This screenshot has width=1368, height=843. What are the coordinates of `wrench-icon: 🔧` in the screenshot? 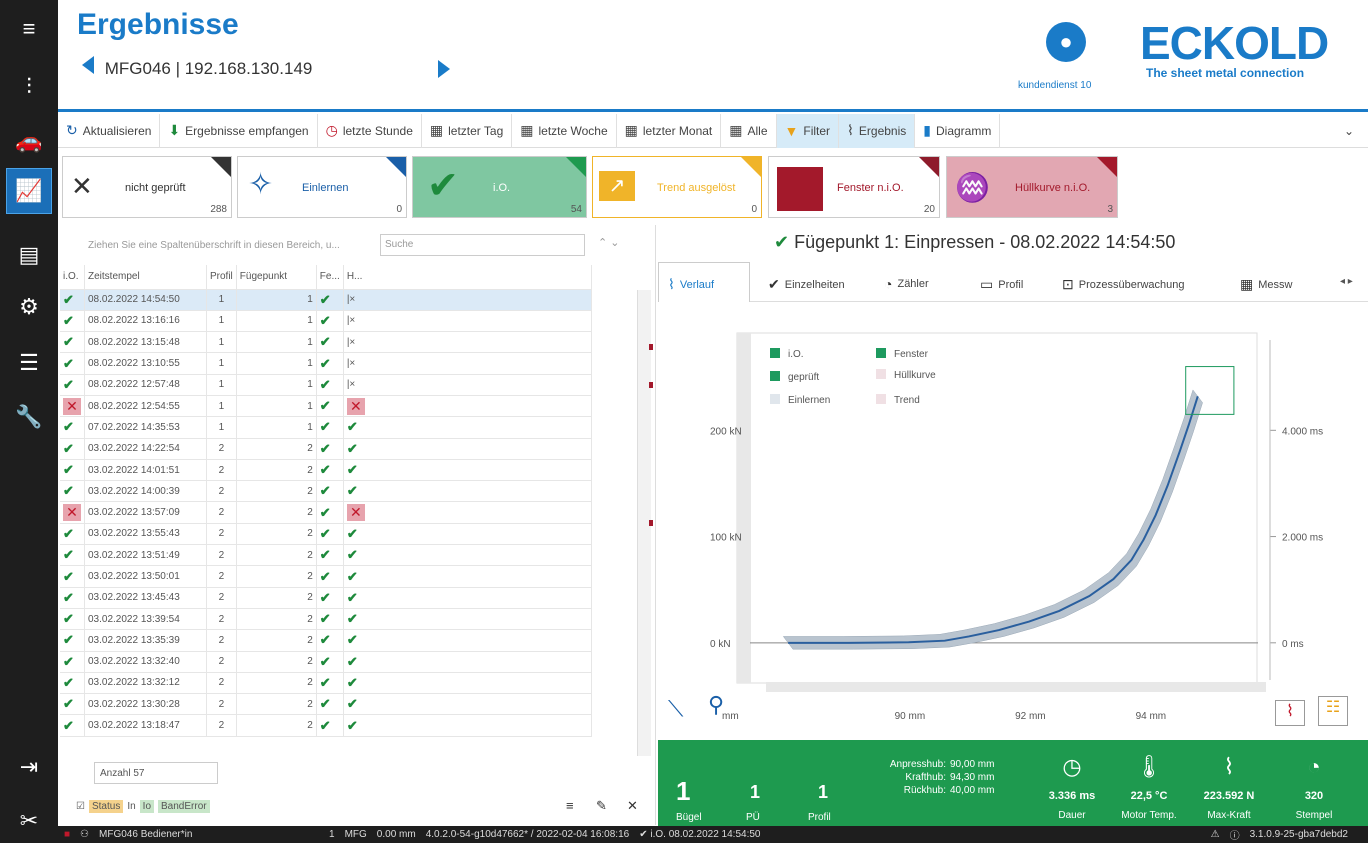 It's located at (29, 417).